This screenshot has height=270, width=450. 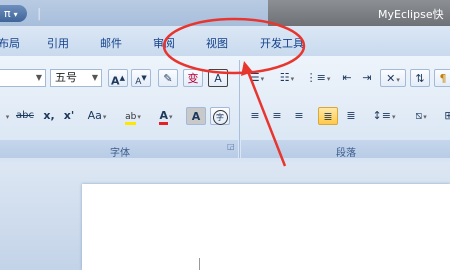 What do you see at coordinates (266, 117) in the screenshot?
I see `annotation-arrow-line` at bounding box center [266, 117].